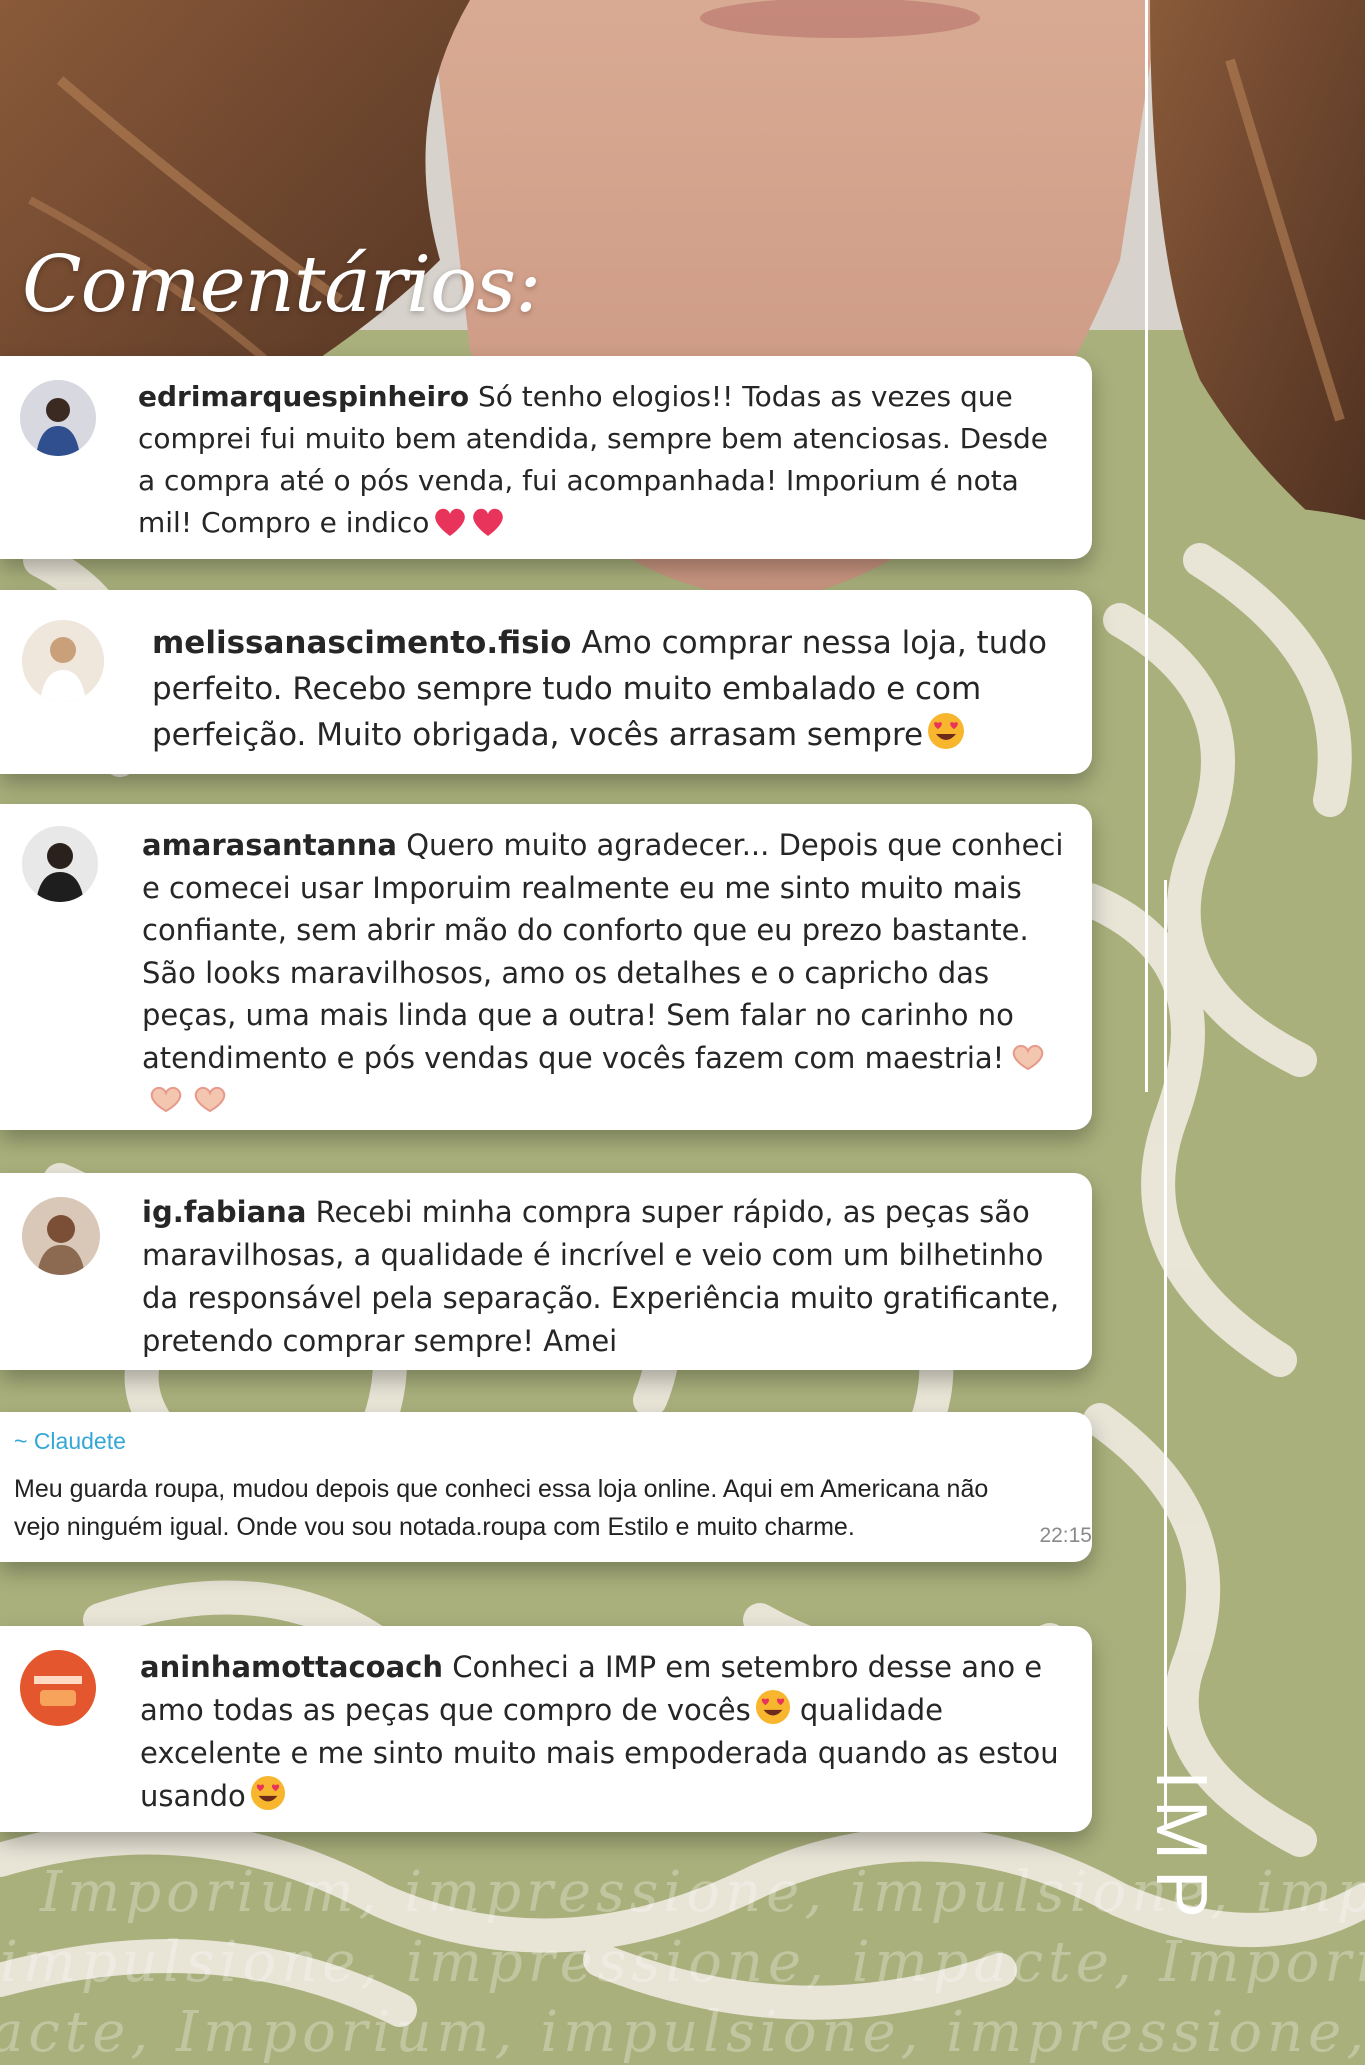  What do you see at coordinates (303, 396) in the screenshot?
I see `comment-username: edrimarquespinheiro` at bounding box center [303, 396].